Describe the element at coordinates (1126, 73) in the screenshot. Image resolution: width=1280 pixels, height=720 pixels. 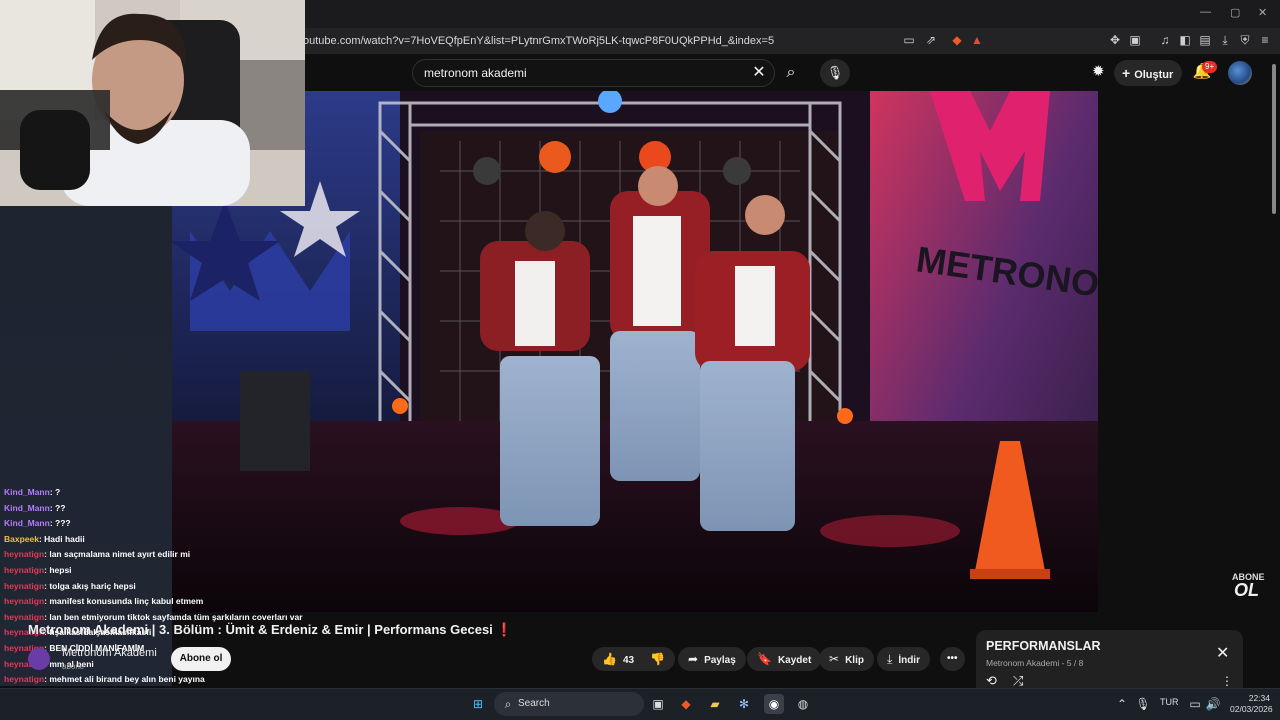
I see `plus-icon: +` at that location.